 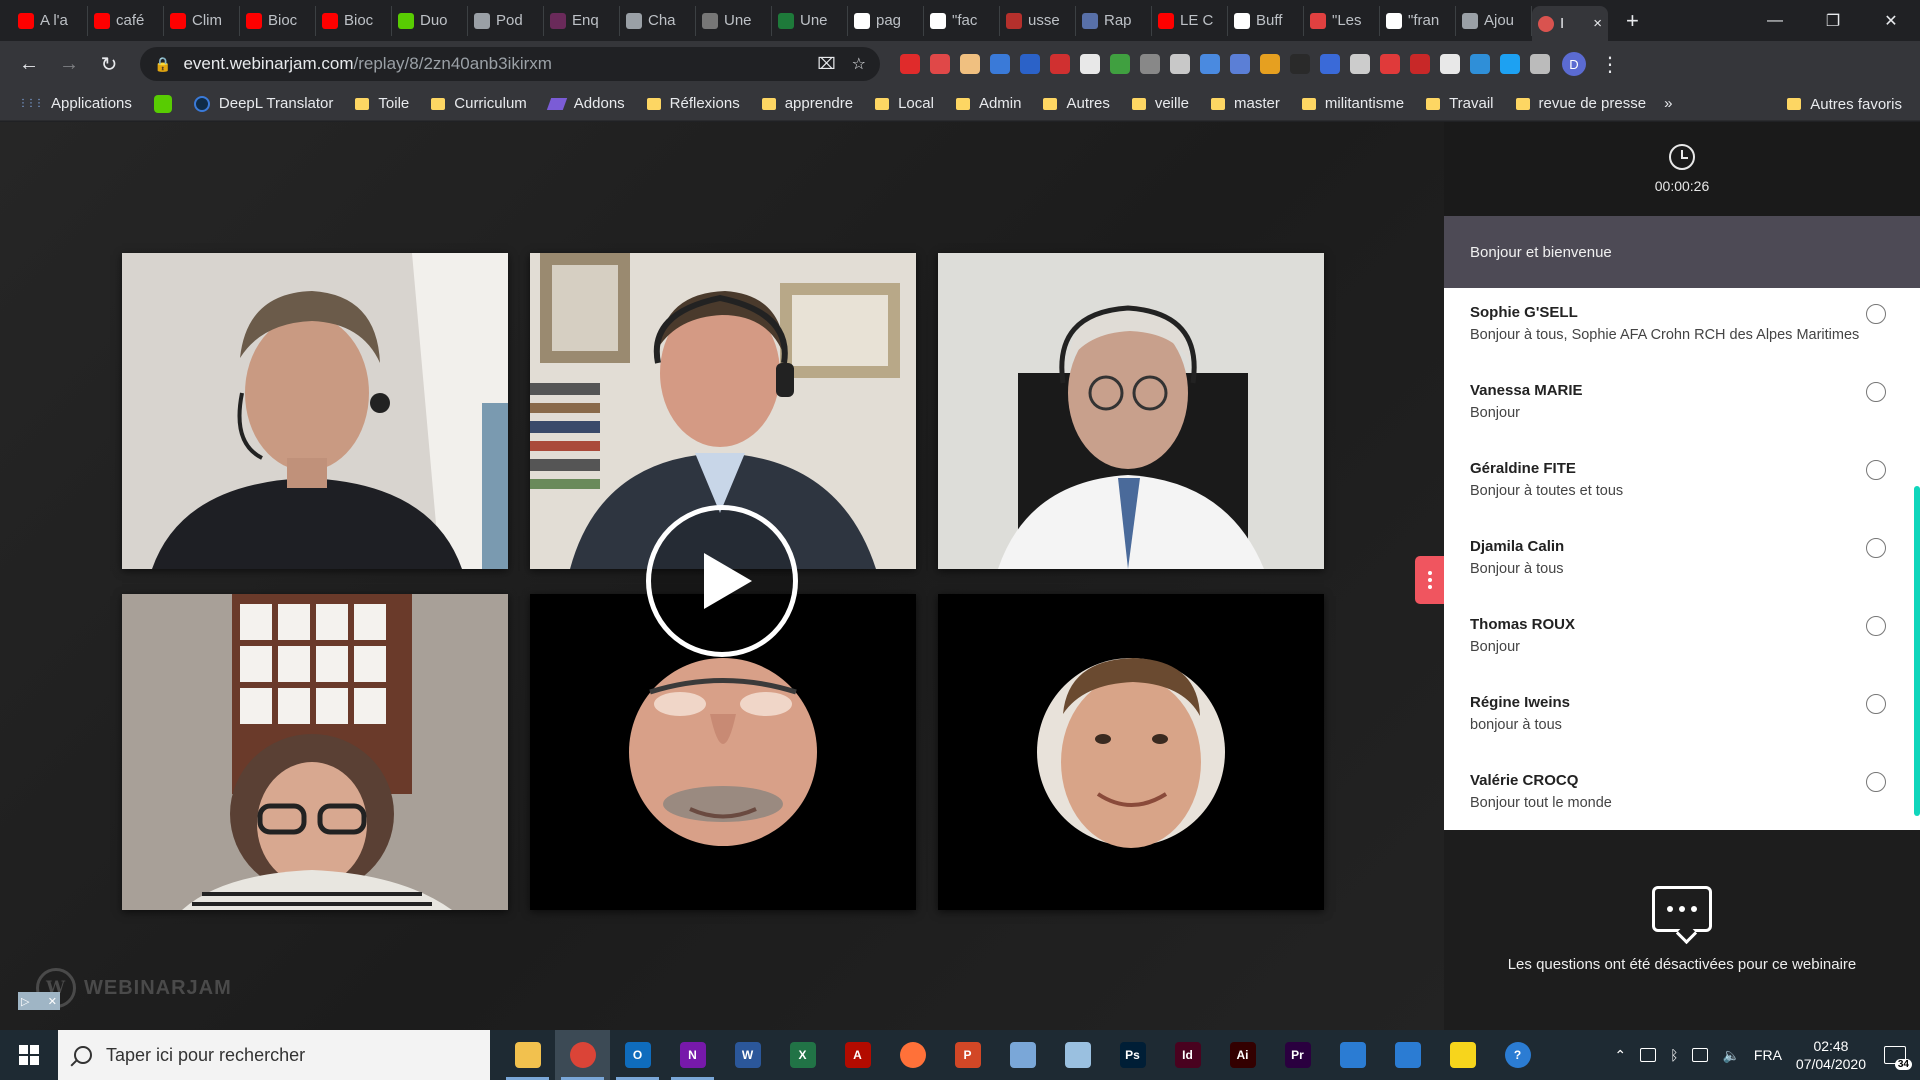 What do you see at coordinates (1160, 103) in the screenshot?
I see `bookmark-veille: veille` at bounding box center [1160, 103].